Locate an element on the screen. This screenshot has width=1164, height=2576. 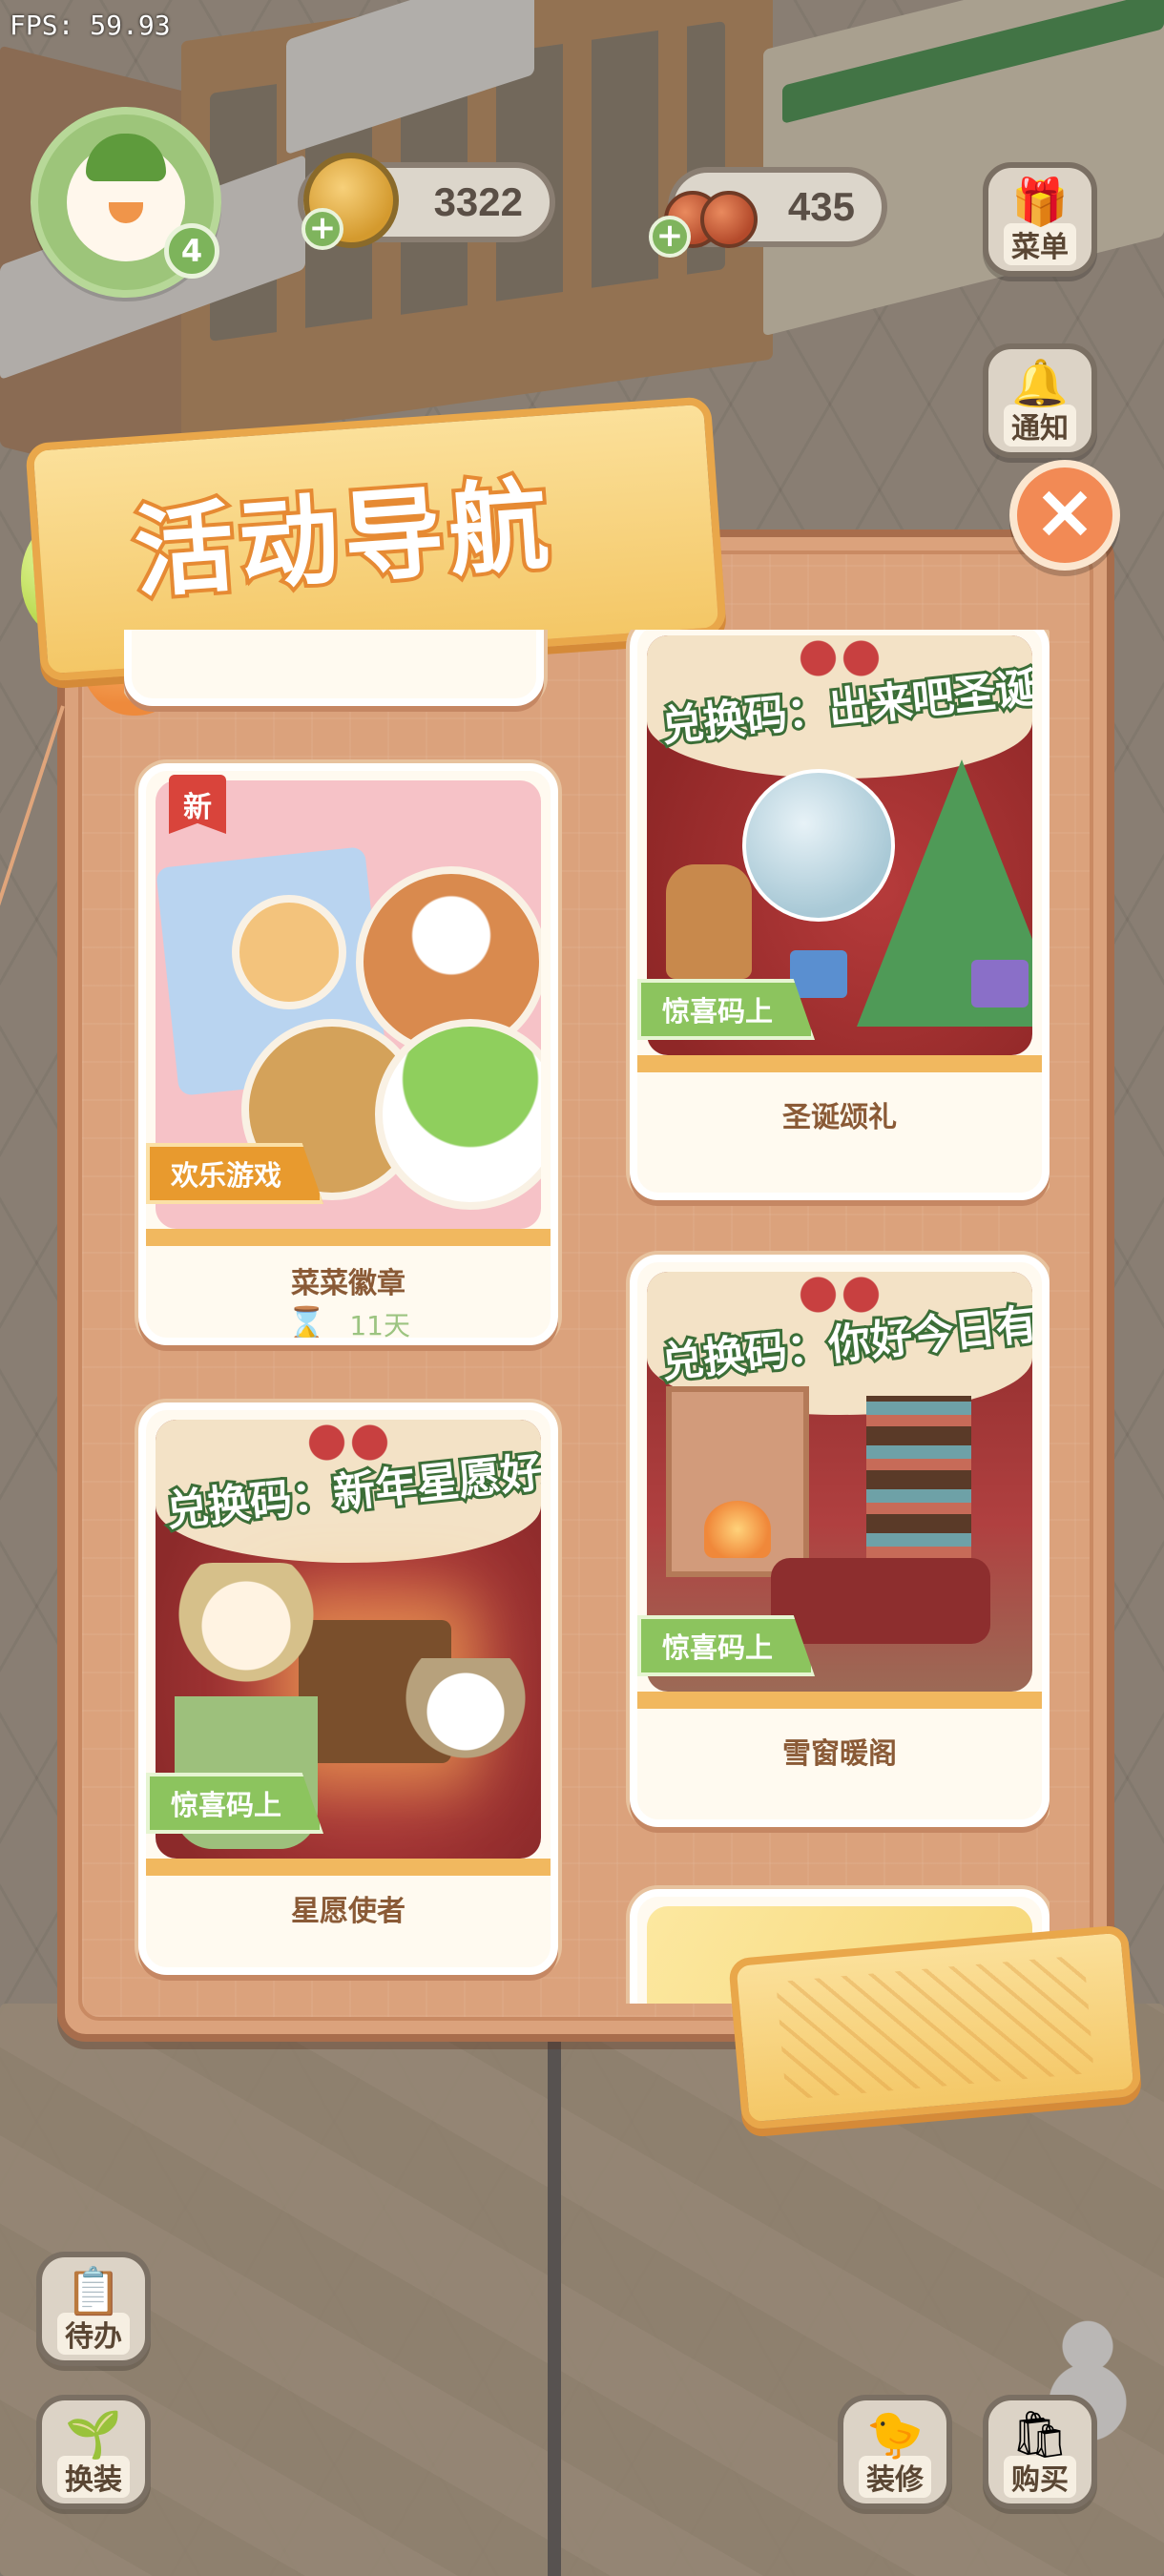
checklist-icon: 📋 is located at coordinates (94, 2291).